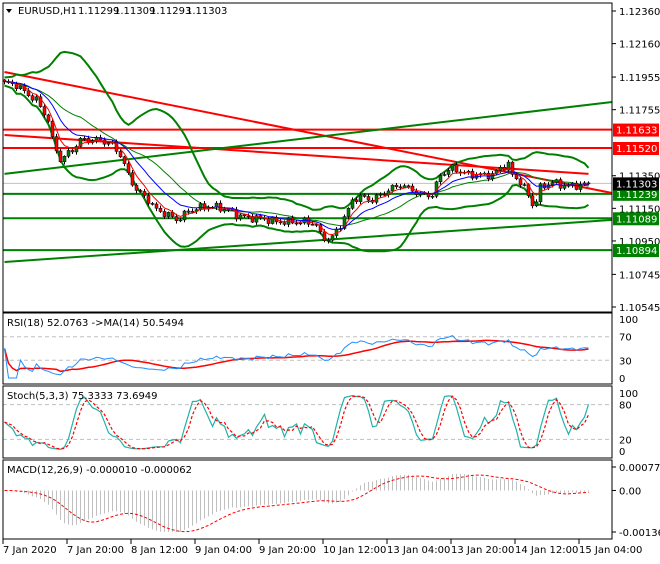 The image size is (660, 564). Describe the element at coordinates (47, 11) in the screenshot. I see `symbol-label: EURUSD,H1` at that location.